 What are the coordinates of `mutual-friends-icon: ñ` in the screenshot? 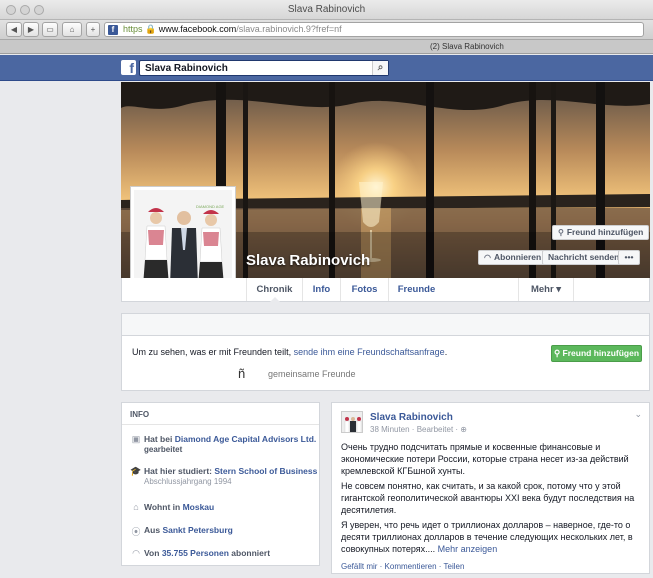 It's located at (242, 373).